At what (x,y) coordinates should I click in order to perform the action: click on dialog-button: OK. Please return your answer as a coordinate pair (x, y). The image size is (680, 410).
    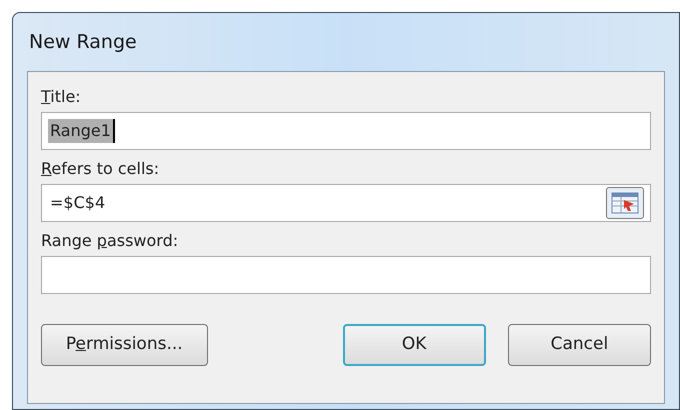
    Looking at the image, I should click on (414, 345).